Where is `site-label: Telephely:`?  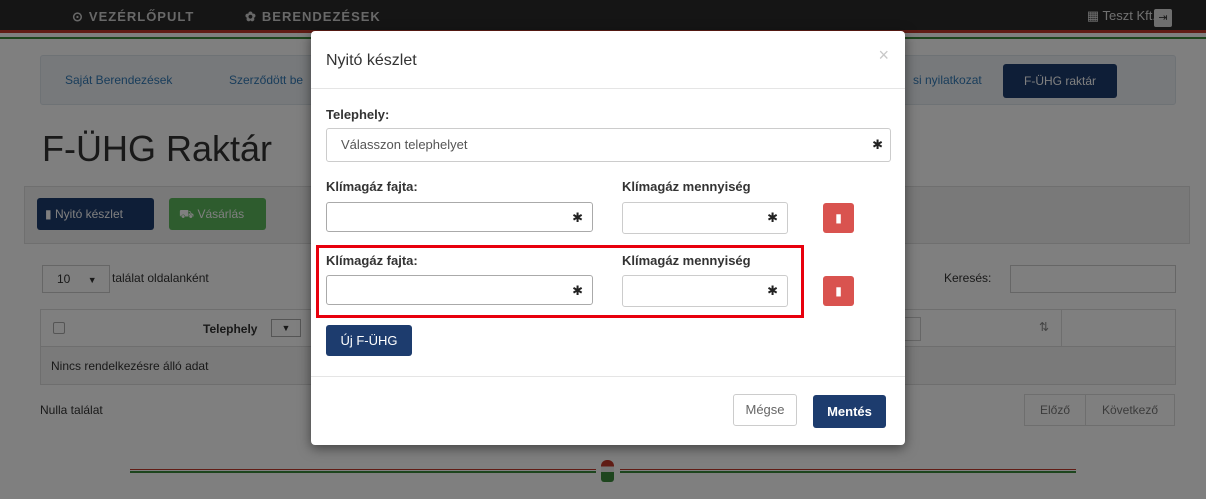 site-label: Telephely: is located at coordinates (358, 114).